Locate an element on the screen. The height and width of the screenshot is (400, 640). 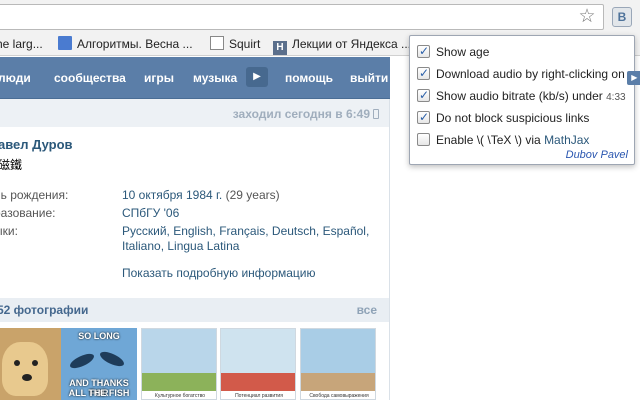
bookmark-item: Squirt is located at coordinates (235, 44).